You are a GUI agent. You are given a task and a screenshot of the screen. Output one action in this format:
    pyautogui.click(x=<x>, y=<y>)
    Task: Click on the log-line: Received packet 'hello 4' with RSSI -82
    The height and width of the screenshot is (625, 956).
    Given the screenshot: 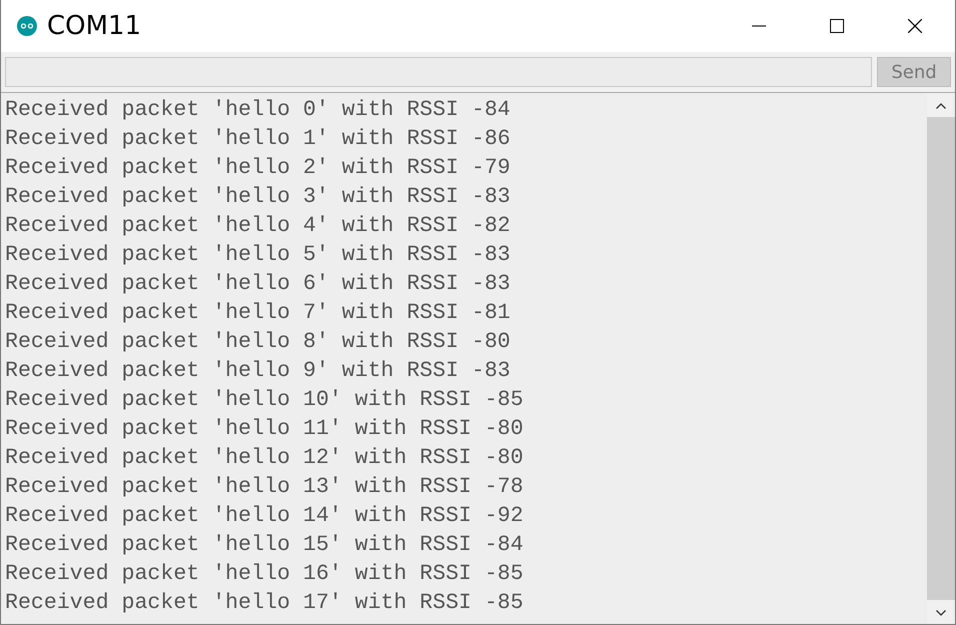 What is the action you would take?
    pyautogui.click(x=258, y=226)
    